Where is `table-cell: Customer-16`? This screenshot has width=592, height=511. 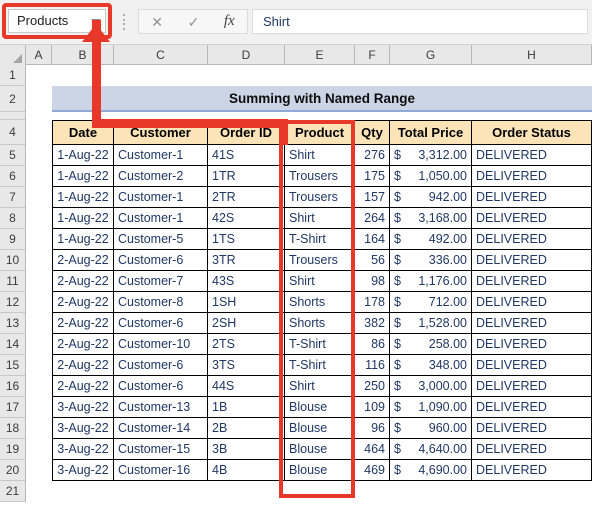 table-cell: Customer-16 is located at coordinates (161, 470).